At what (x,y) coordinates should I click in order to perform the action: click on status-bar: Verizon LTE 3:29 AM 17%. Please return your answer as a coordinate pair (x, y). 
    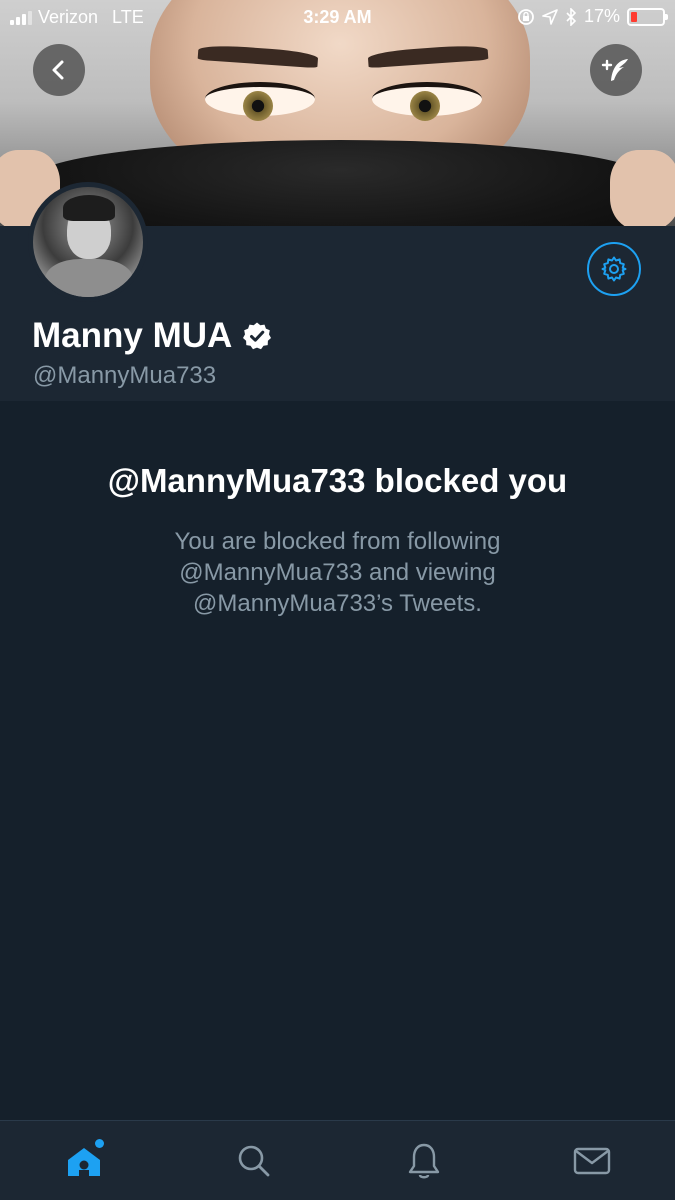
    Looking at the image, I should click on (337, 18).